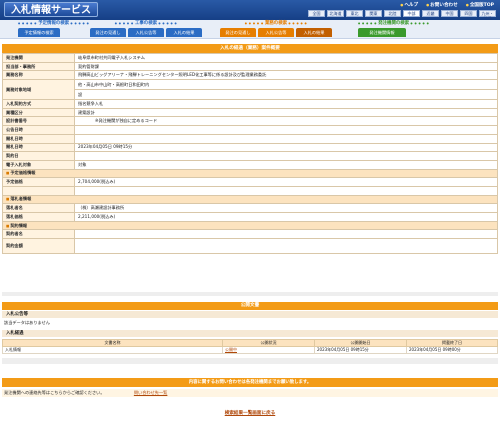 The image size is (500, 426). I want to click on region-tab: 中国, so click(449, 13).